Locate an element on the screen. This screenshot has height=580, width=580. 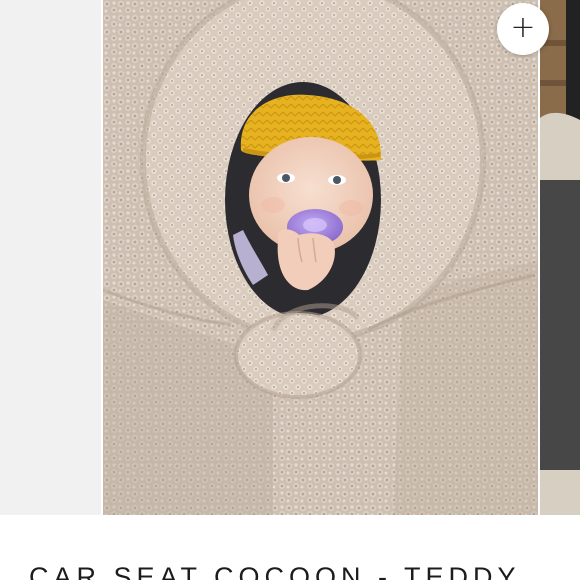
product-info: CAR SEAT COCOON - TEDDY is located at coordinates (290, 547).